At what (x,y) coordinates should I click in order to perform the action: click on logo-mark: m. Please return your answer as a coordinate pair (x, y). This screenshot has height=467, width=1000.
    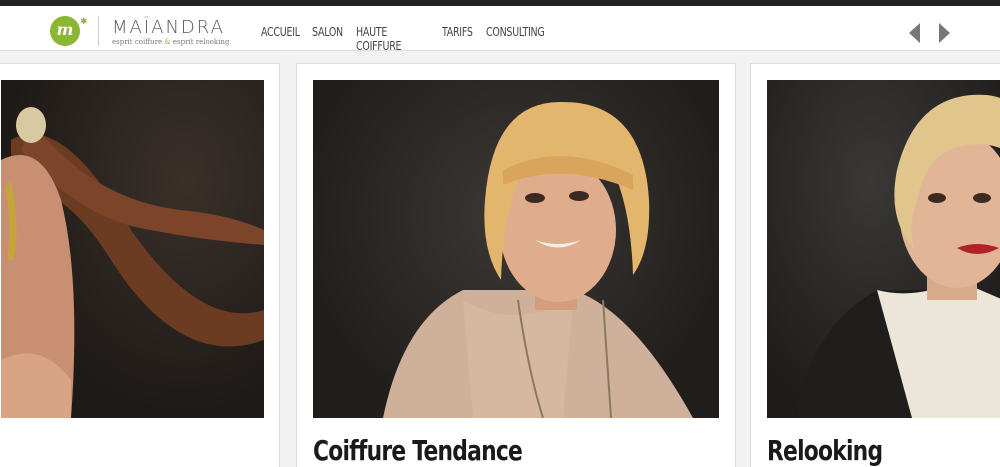
    Looking at the image, I should click on (65, 31).